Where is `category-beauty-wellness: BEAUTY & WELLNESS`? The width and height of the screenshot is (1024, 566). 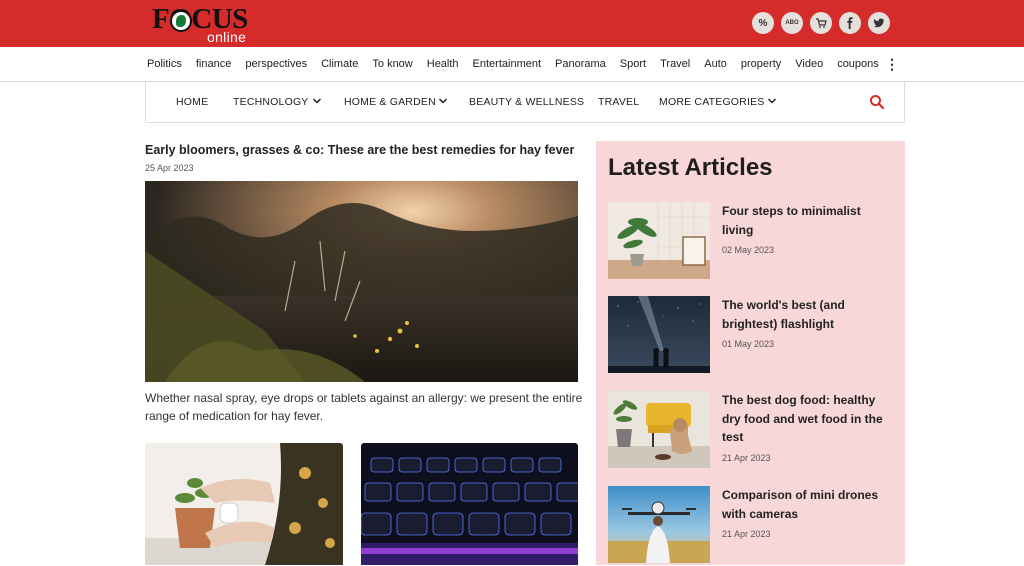
category-beauty-wellness: BEAUTY & WELLNESS is located at coordinates (526, 102).